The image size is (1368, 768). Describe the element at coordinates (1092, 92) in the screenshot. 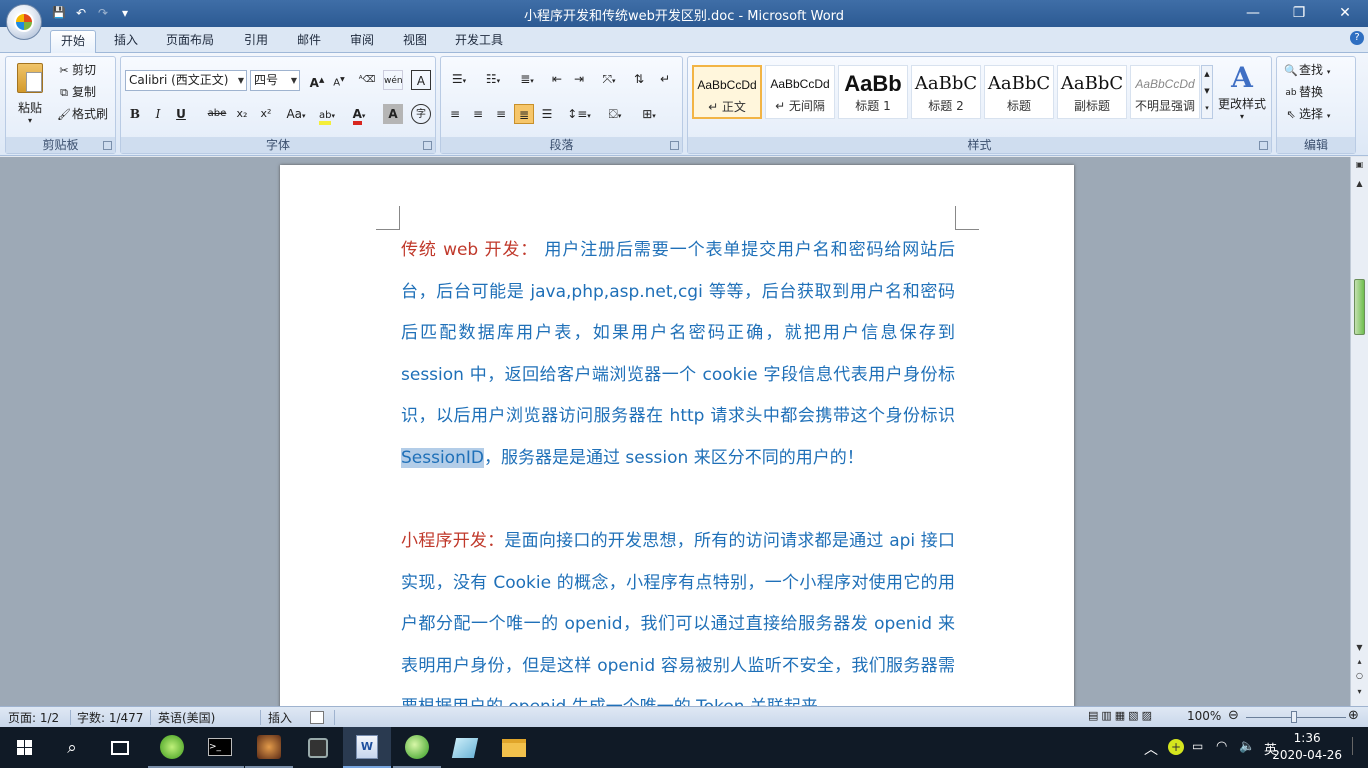

I see `style-subtitle: AaBbC 副标题` at that location.